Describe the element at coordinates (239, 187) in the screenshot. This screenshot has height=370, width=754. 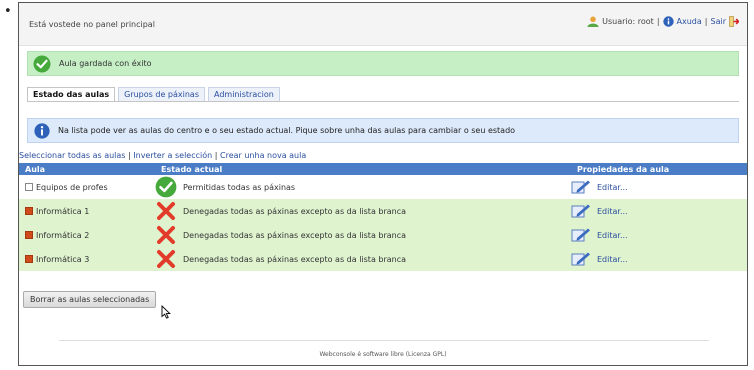
I see `classroom-status: Permitidas todas as páxinas` at that location.